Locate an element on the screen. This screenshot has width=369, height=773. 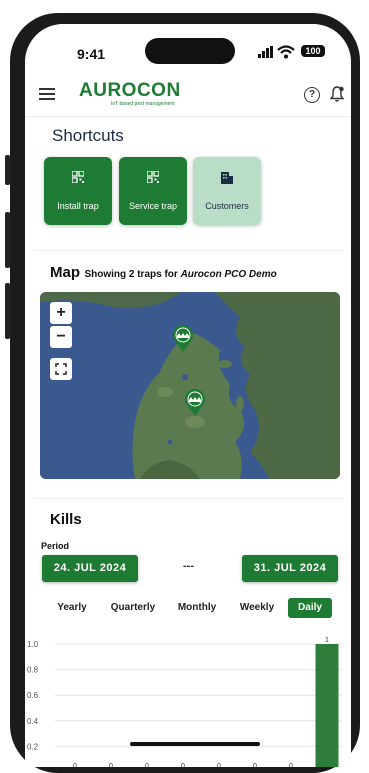
battery-indicator: 100 is located at coordinates (313, 51).